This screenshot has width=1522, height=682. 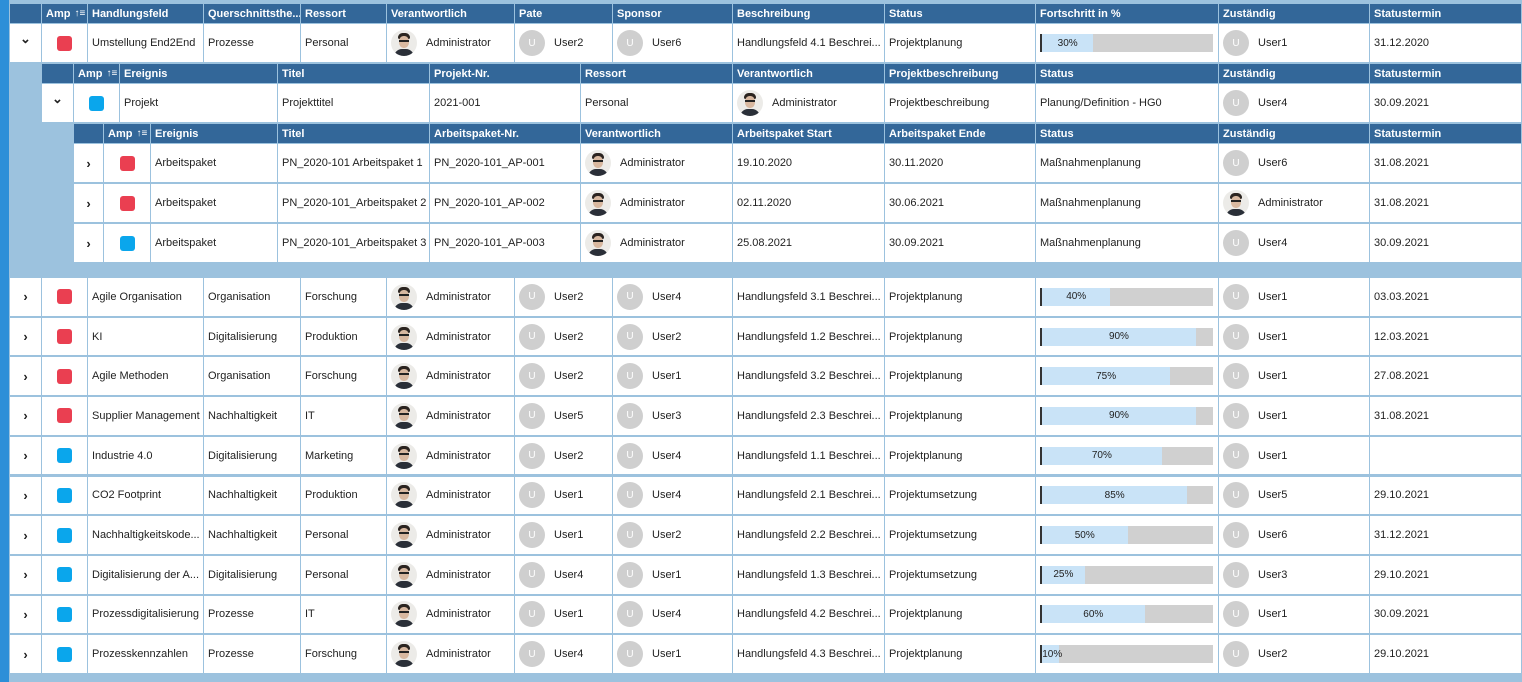 I want to click on handlungsfeld-cell: Umstellung End2End, so click(x=146, y=44).